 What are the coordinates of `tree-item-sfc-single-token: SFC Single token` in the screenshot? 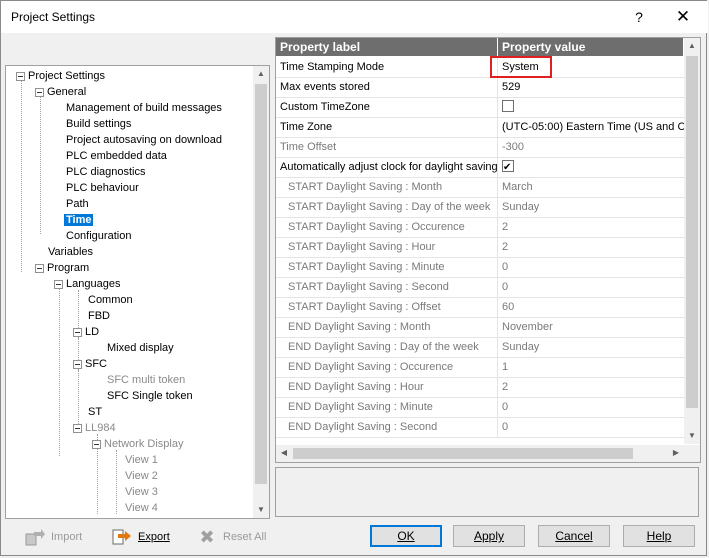 It's located at (150, 396).